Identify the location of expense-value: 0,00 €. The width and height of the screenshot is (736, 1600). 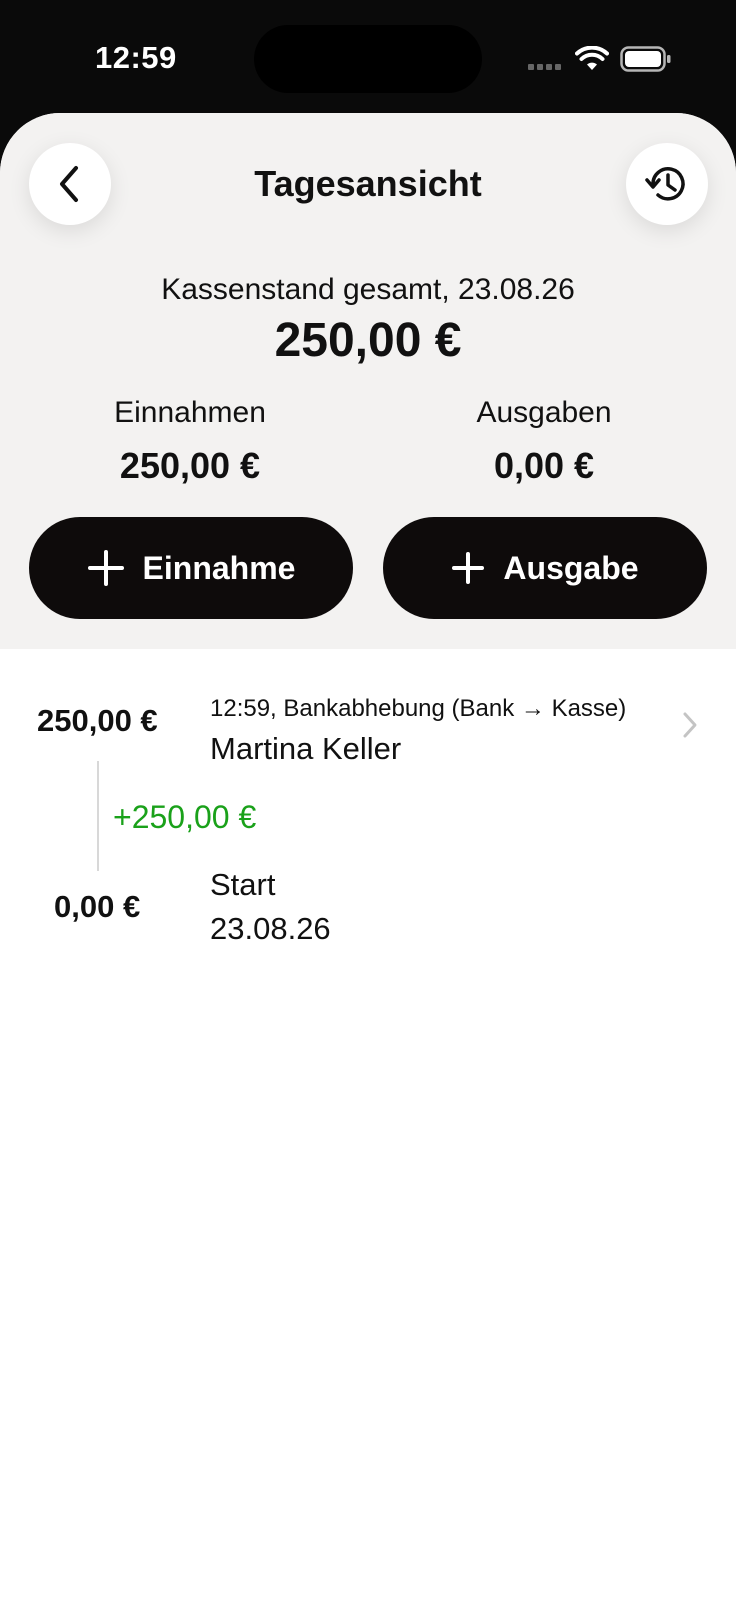
(544, 465).